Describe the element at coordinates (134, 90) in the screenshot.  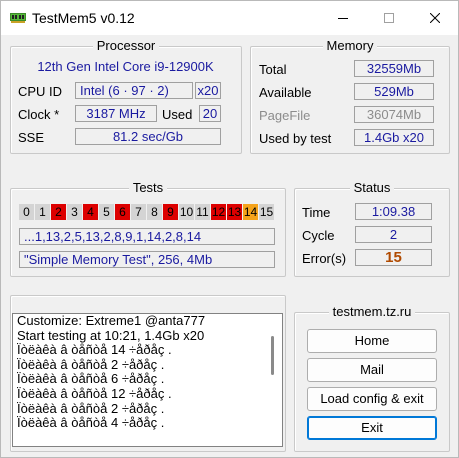
I see `cpu-id-value: Intel (6 · 97 · 2)` at that location.